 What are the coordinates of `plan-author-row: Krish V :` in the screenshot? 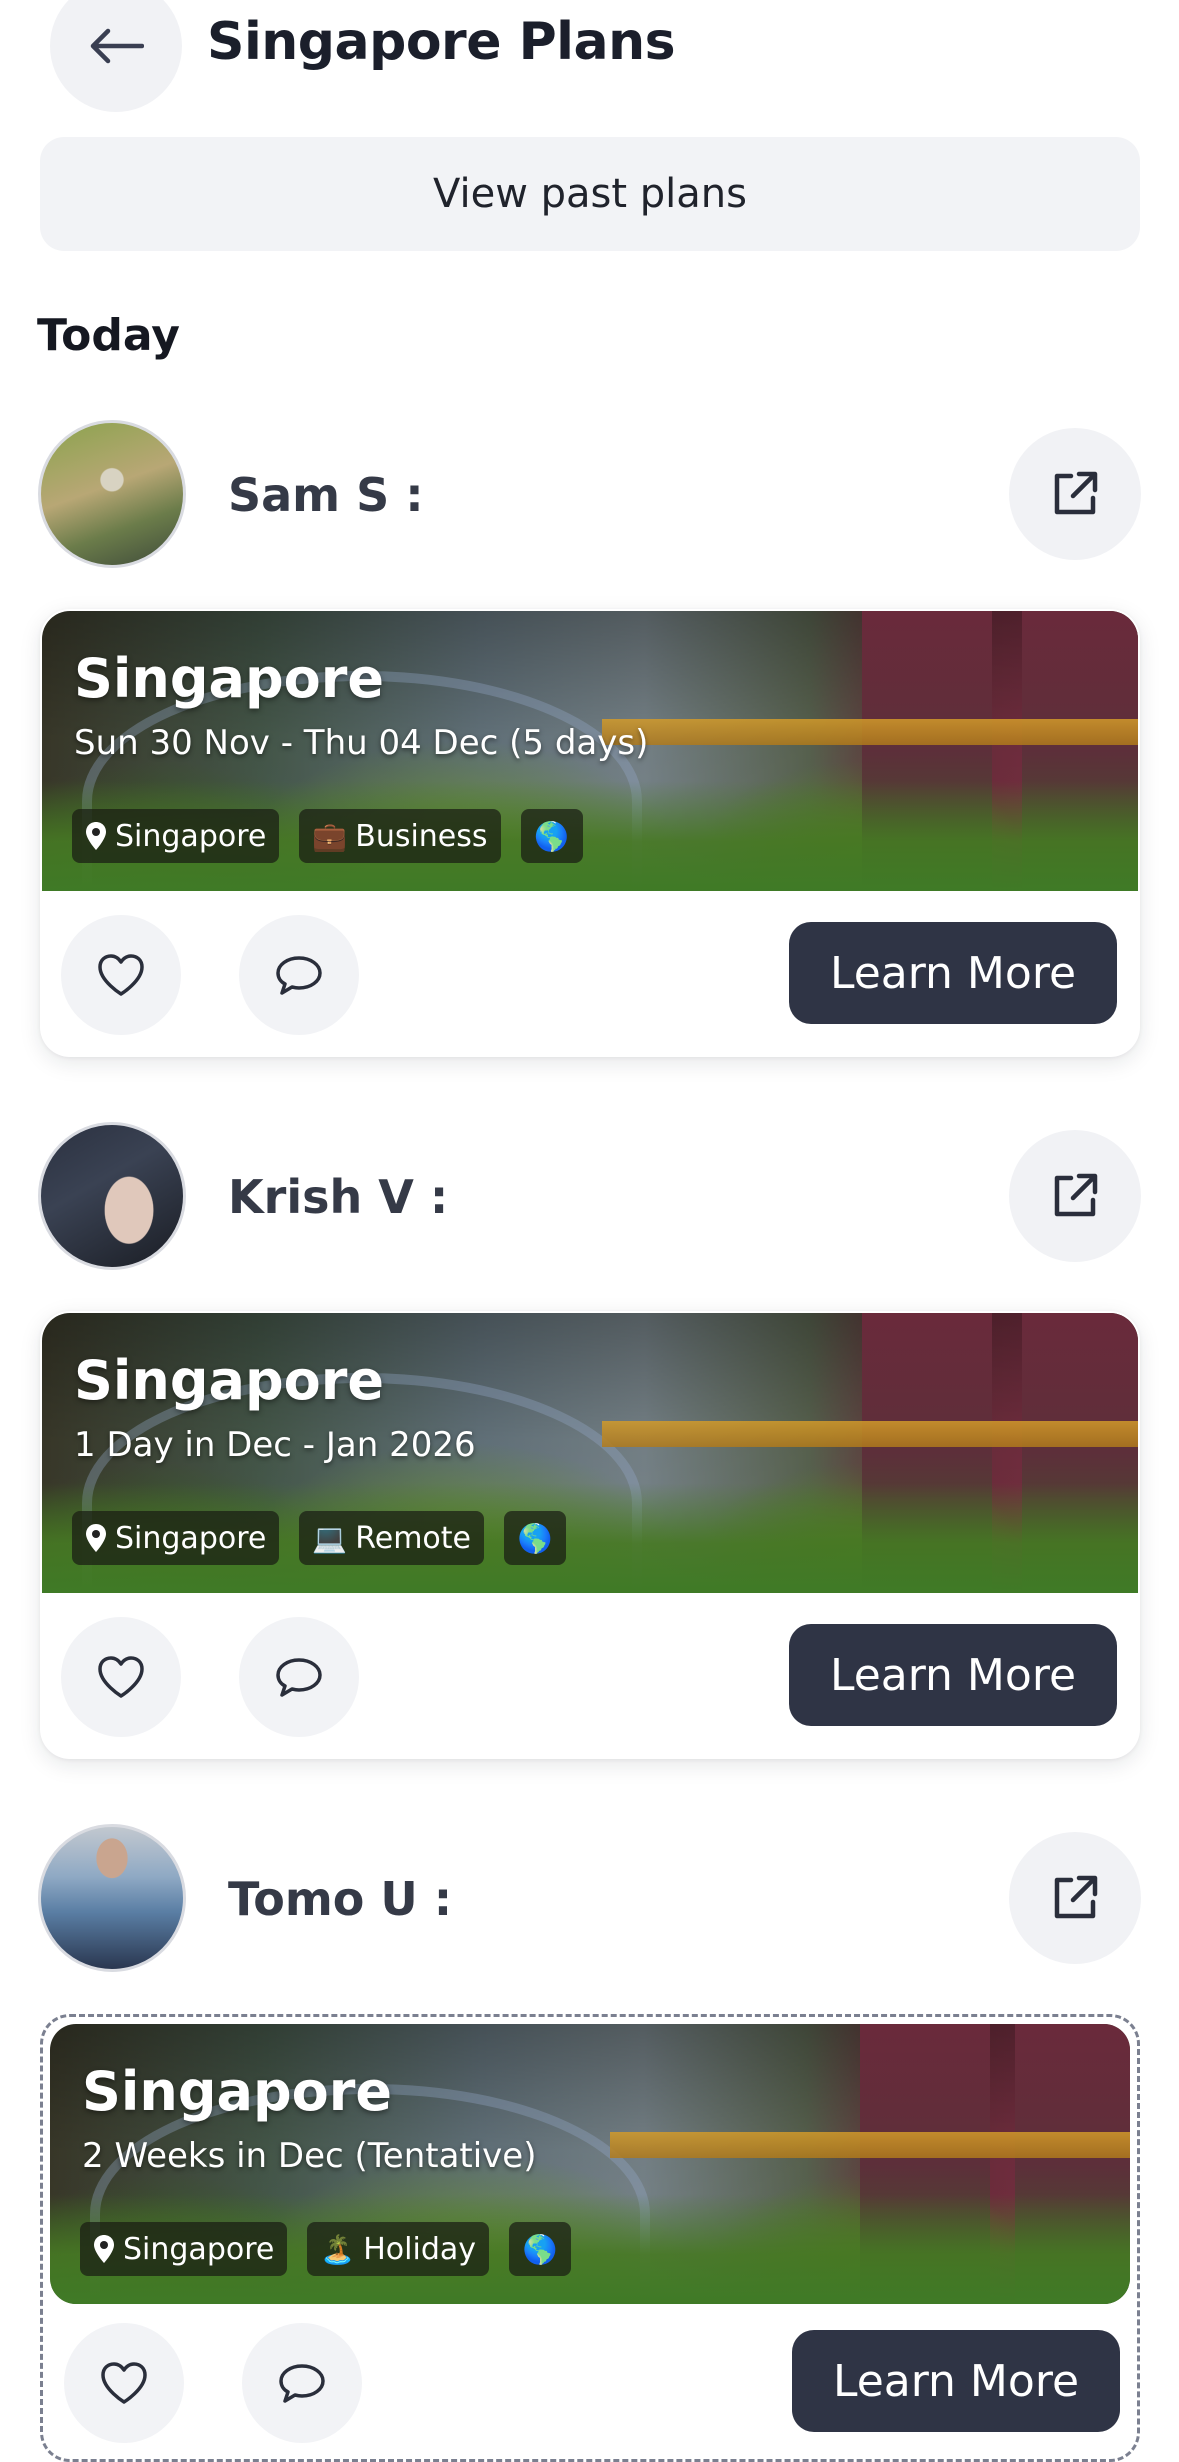 It's located at (589, 1197).